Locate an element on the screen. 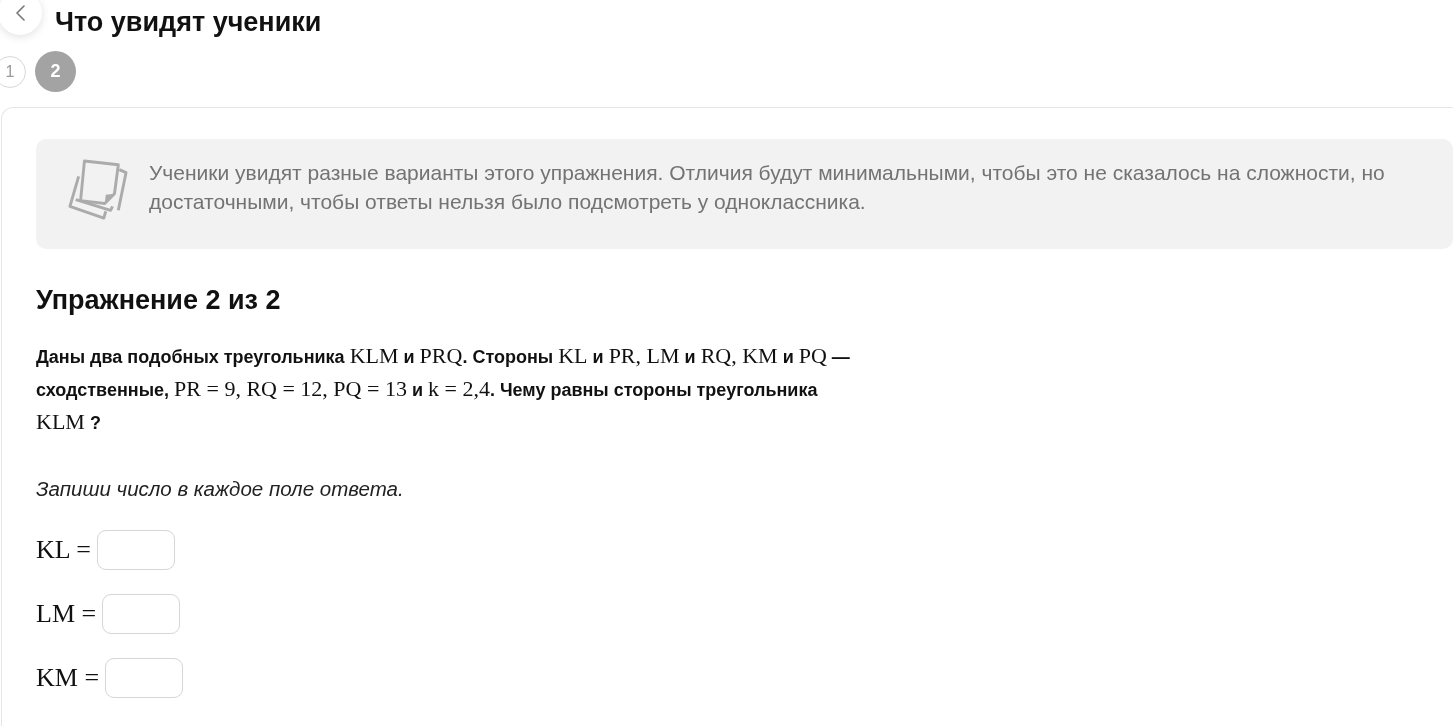  problem-text: Даны два подобных треугольника KLM и PRQ. Стороны KL и PR, LM и RQ, KM и PQ — сходственные, PR = 9, RQ = 12, PQ = 13 и k = 2,4. Чему равны стороны треугольника KLM ? is located at coordinates (443, 389).